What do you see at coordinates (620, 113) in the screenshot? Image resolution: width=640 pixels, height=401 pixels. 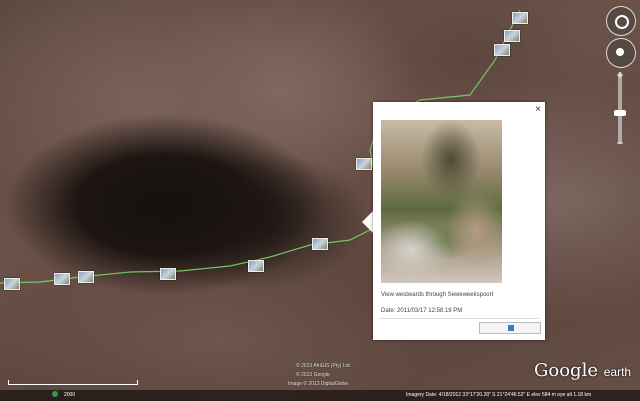 I see `zoom-slider-handle` at bounding box center [620, 113].